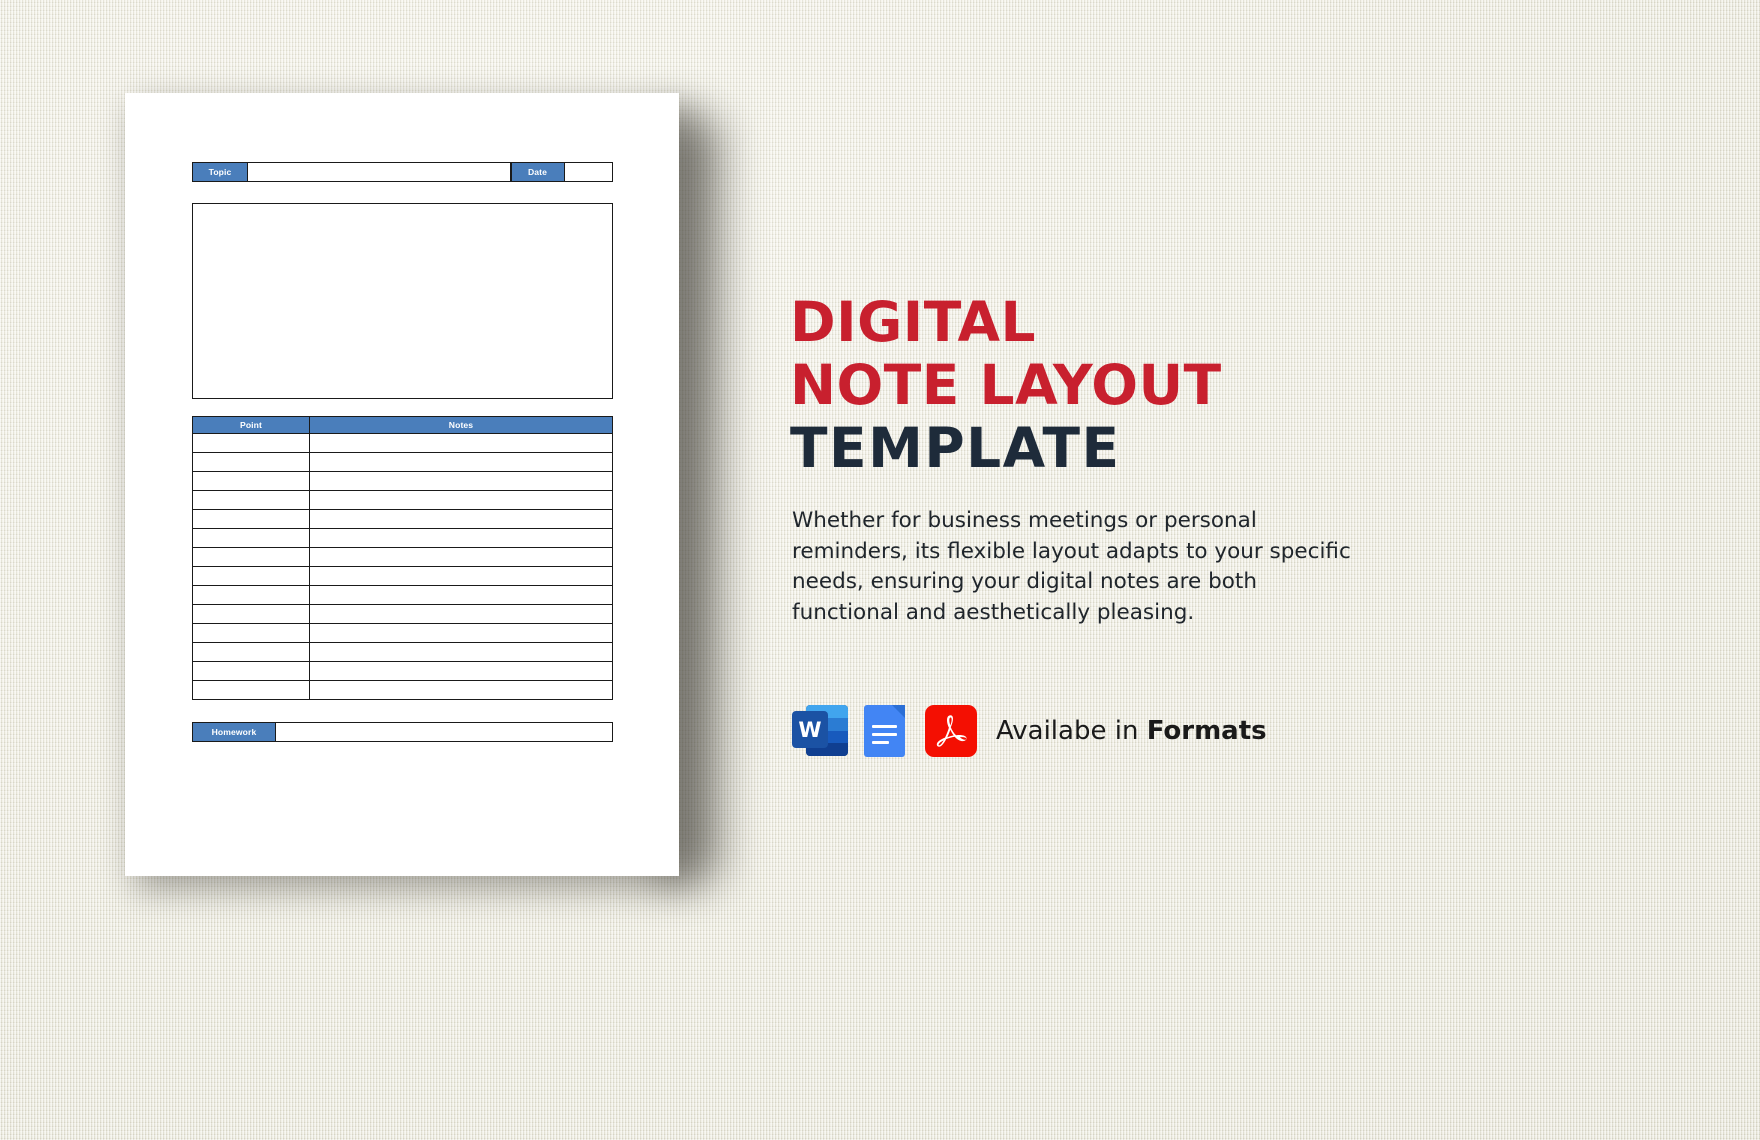  What do you see at coordinates (379, 172) in the screenshot?
I see `topic-input` at bounding box center [379, 172].